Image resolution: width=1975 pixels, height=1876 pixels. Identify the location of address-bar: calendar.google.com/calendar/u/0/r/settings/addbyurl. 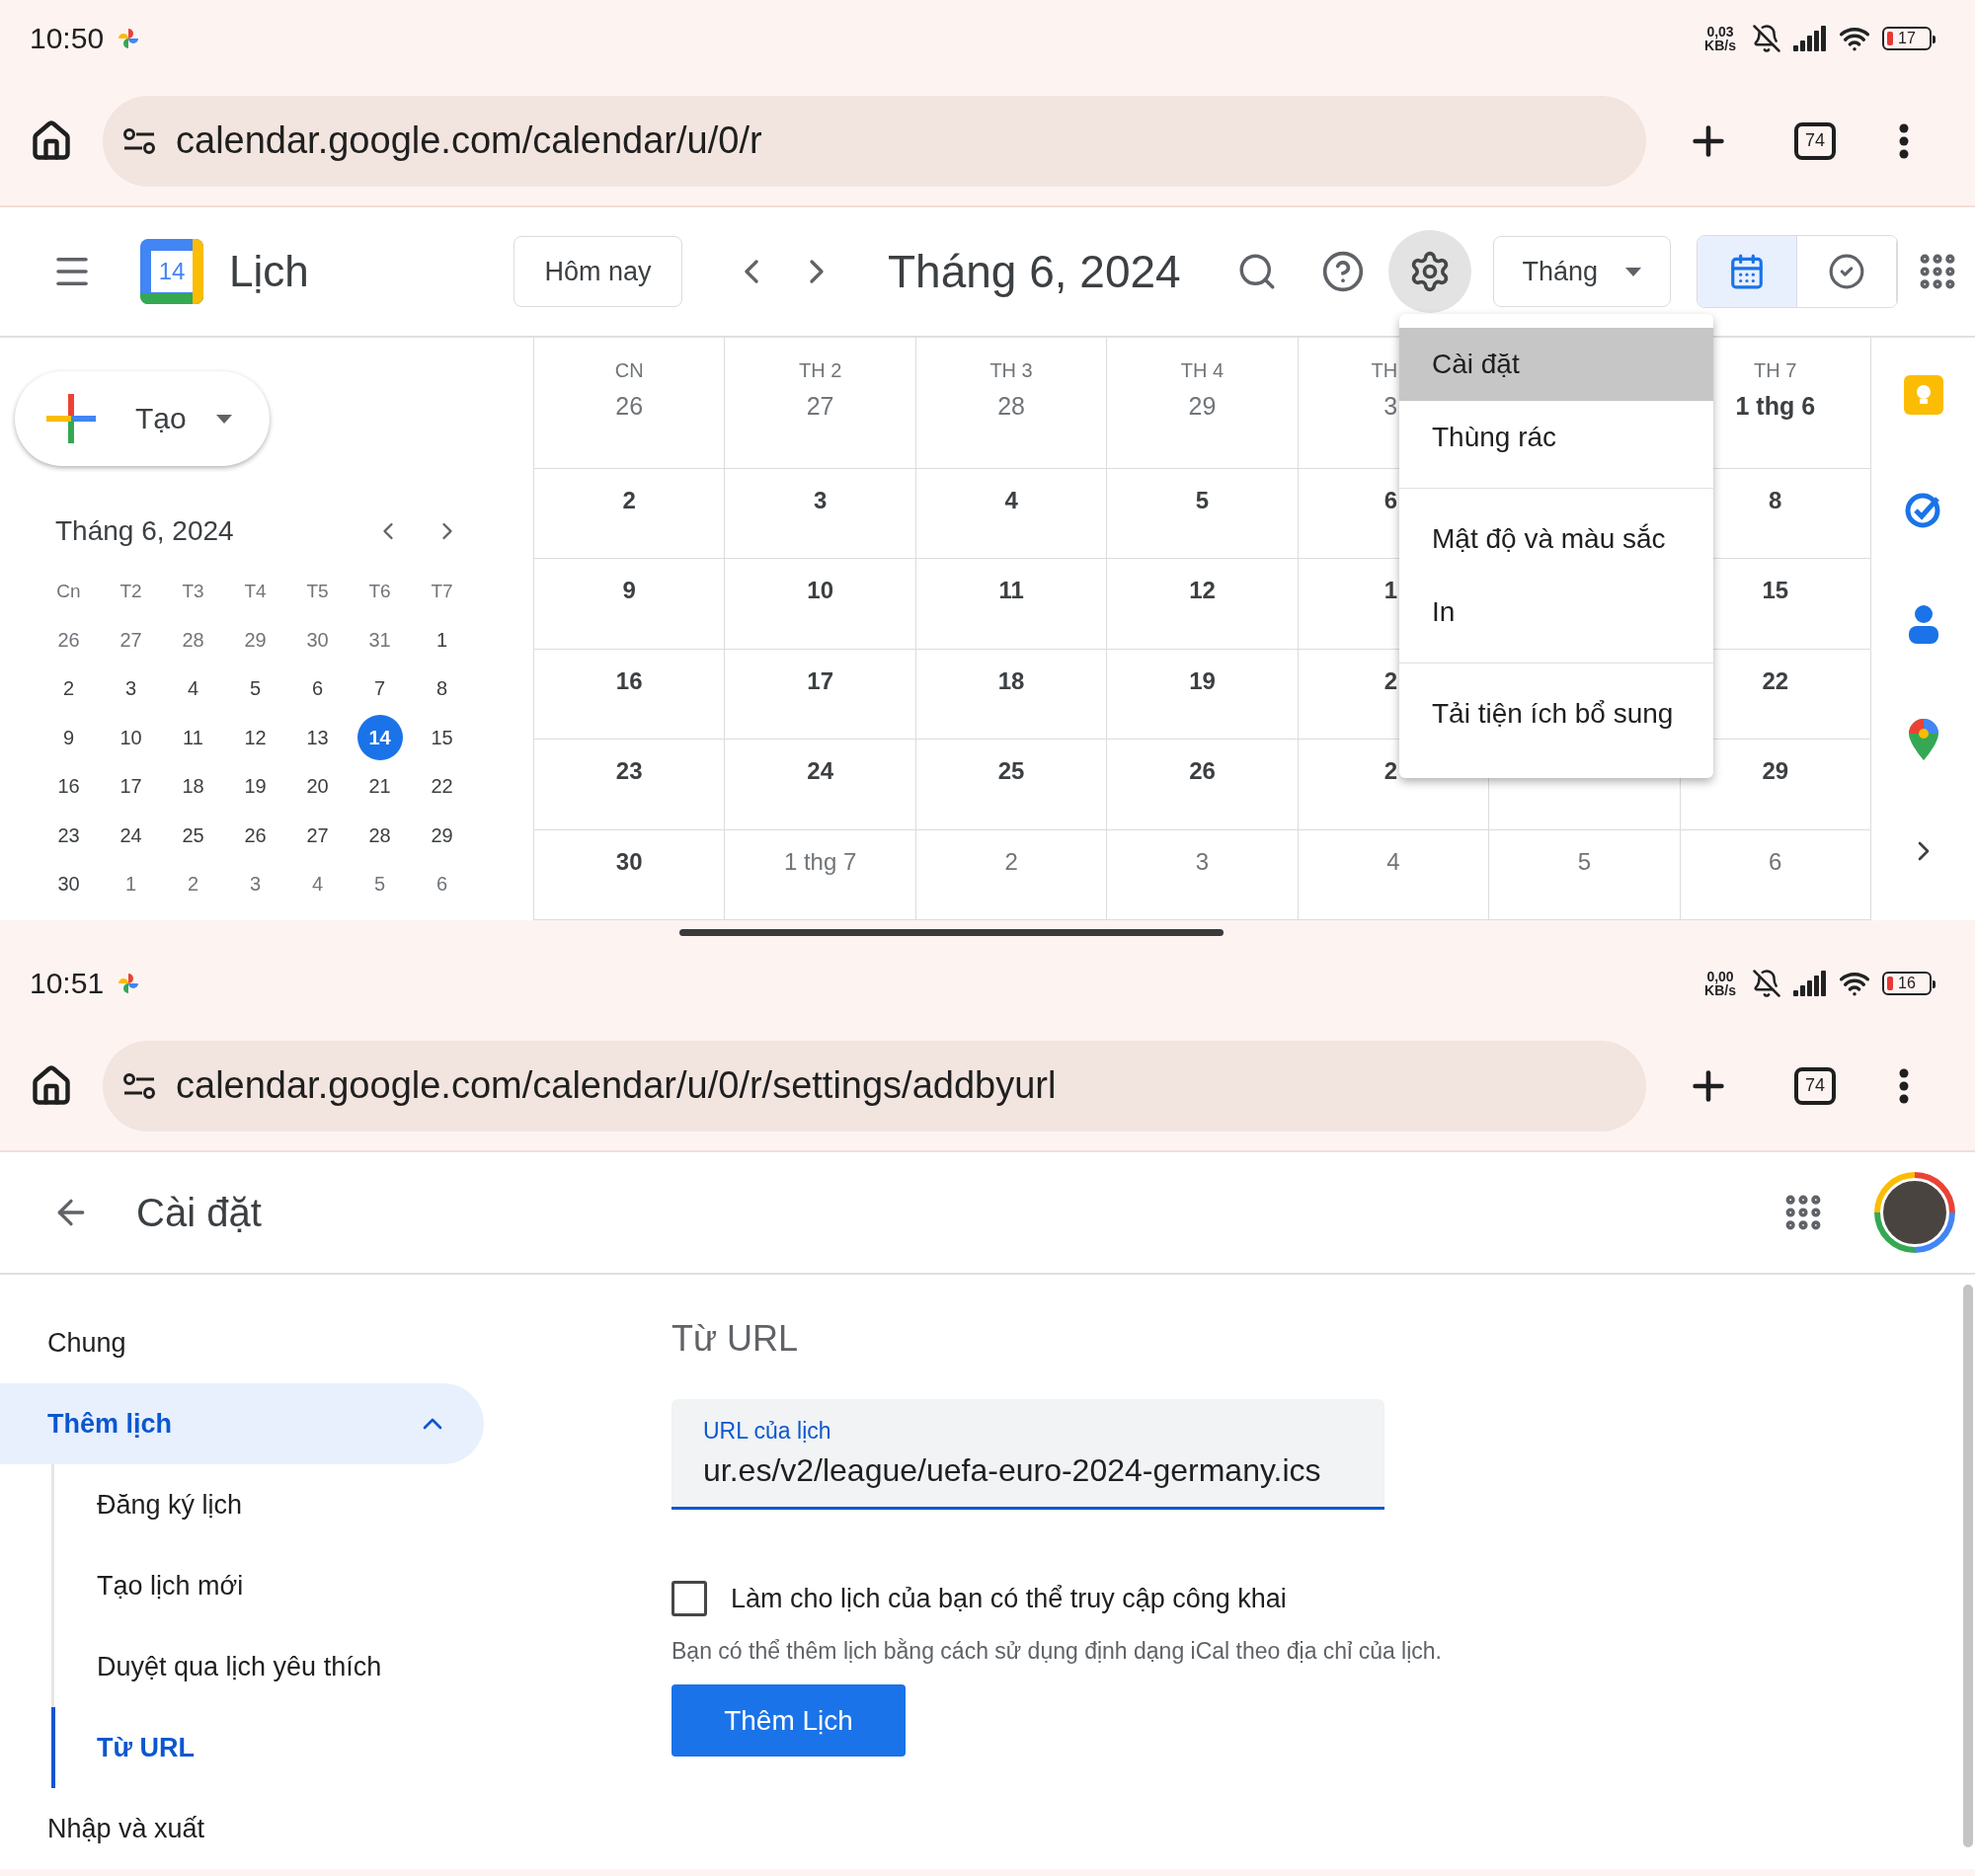
(875, 1086).